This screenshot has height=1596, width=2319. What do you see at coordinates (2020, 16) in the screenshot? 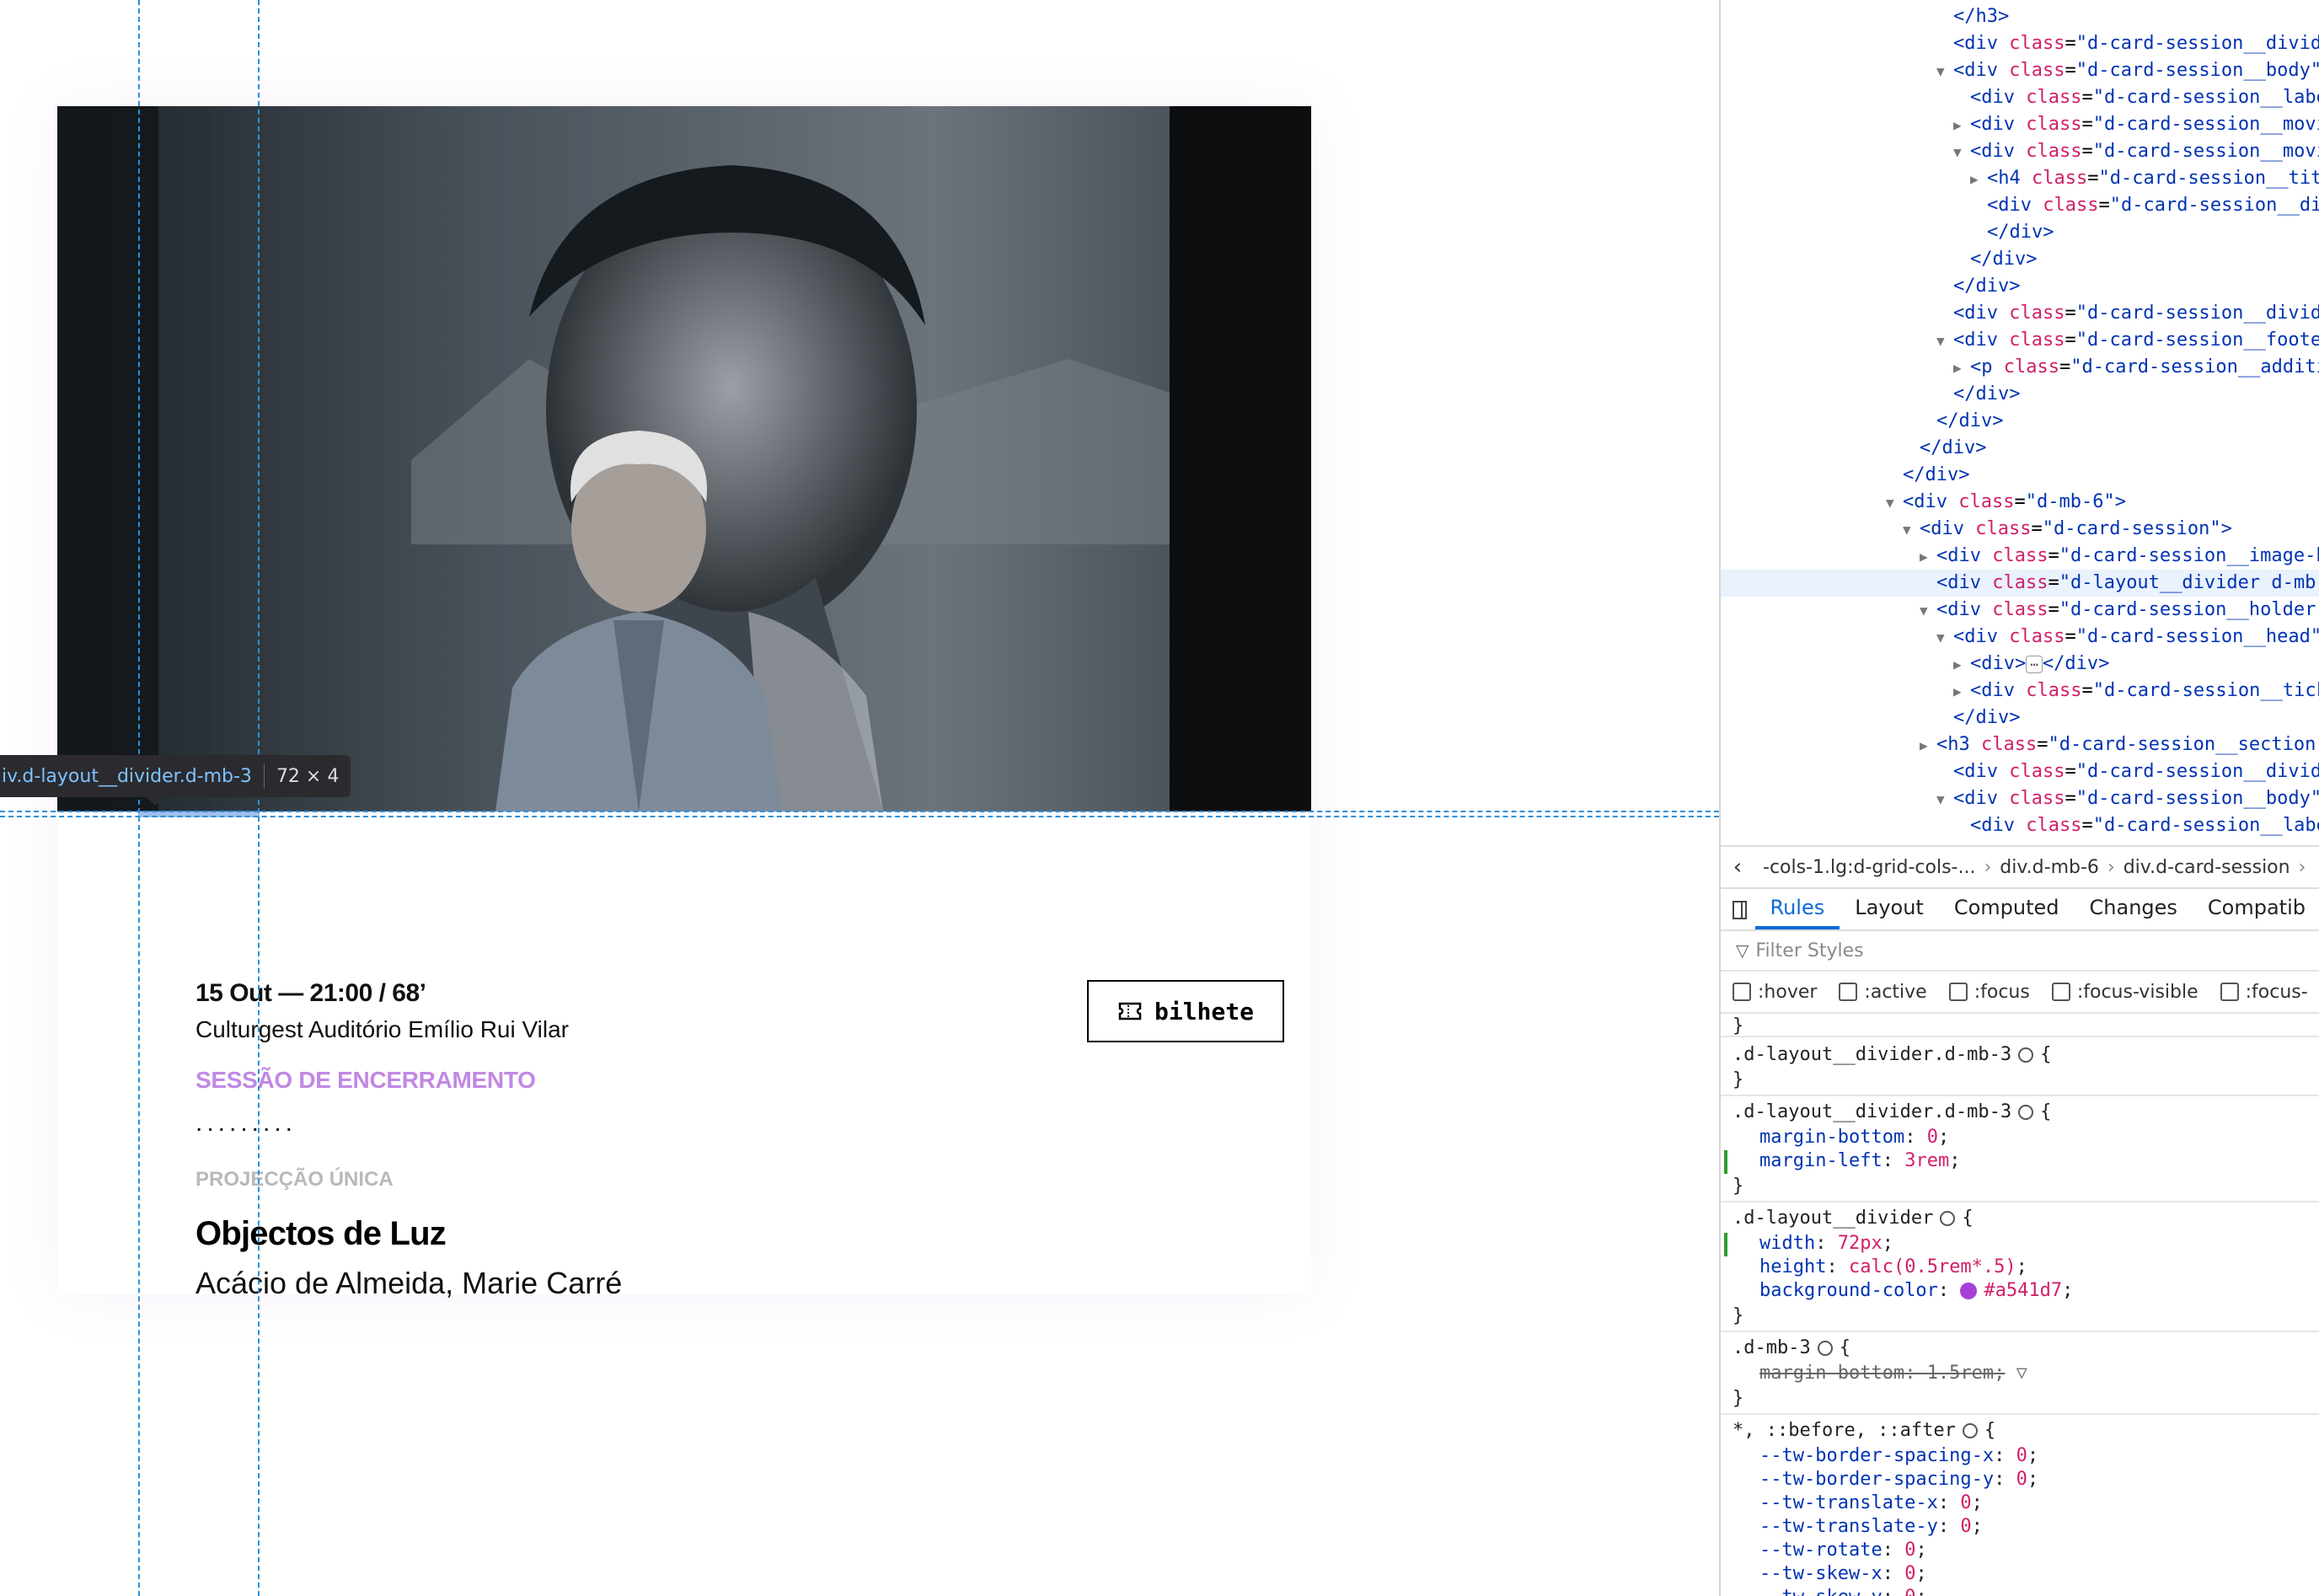
I see `dom-node: </h3>` at bounding box center [2020, 16].